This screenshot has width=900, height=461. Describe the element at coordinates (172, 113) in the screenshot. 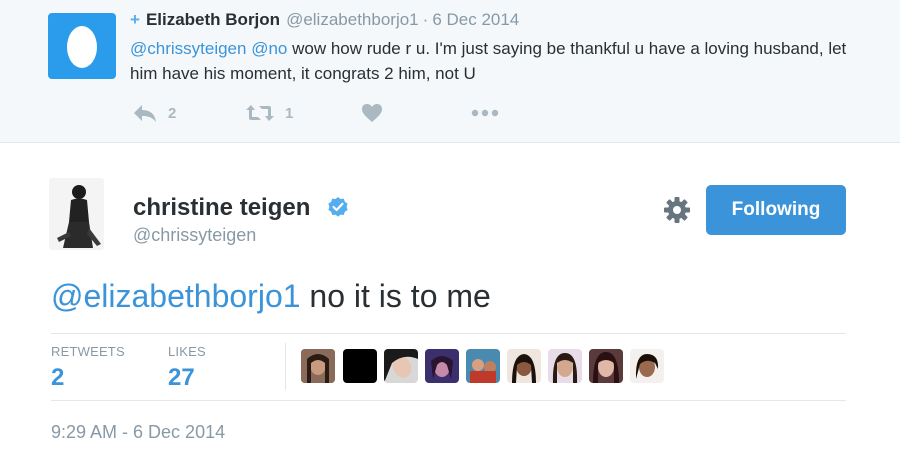

I see `reply-count: 2` at that location.